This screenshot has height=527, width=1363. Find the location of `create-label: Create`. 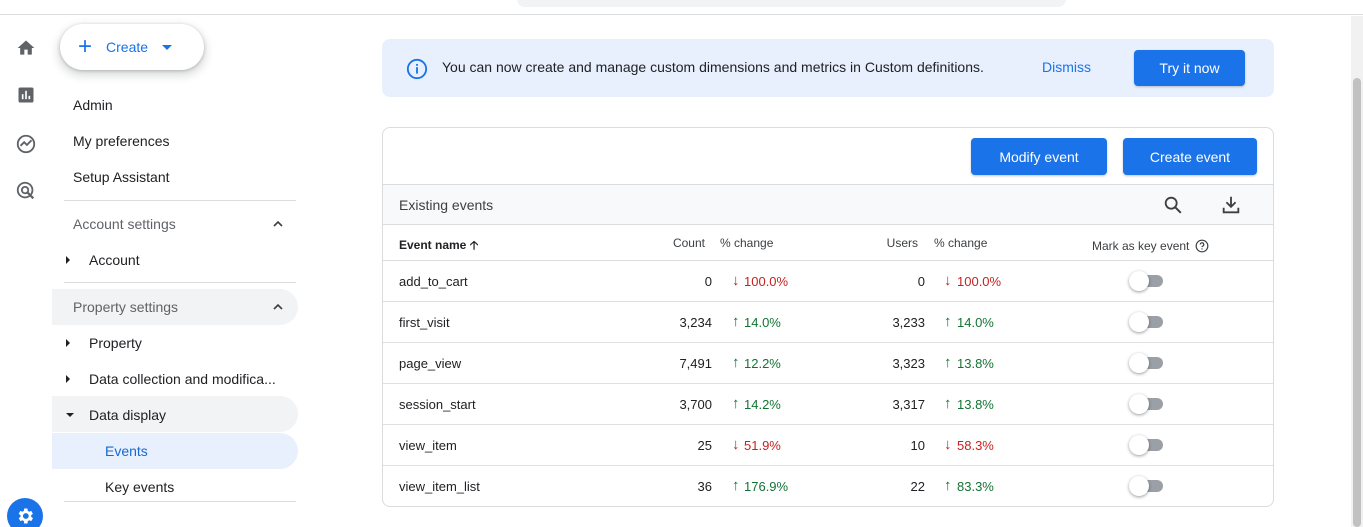

create-label: Create is located at coordinates (127, 47).